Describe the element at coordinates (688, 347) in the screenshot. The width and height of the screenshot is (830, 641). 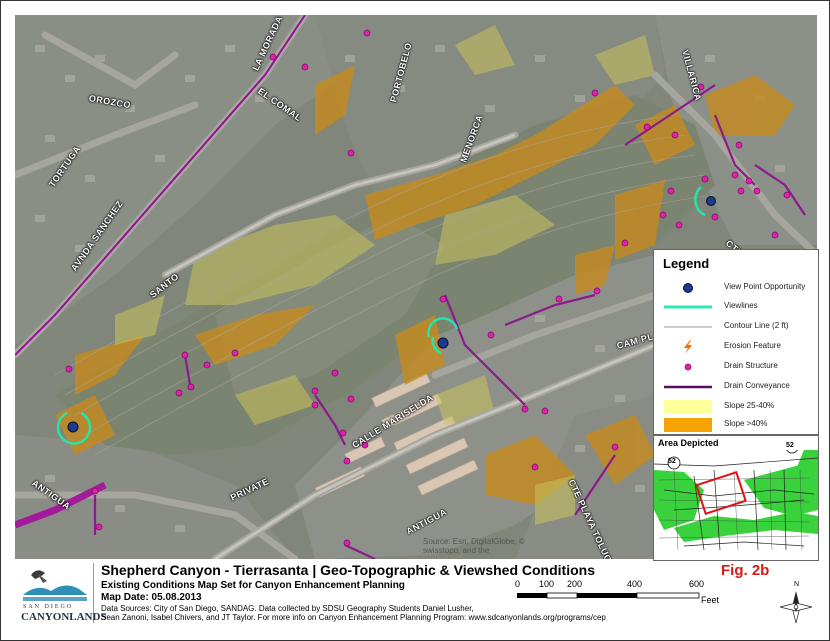
I see `lightning-icon` at that location.